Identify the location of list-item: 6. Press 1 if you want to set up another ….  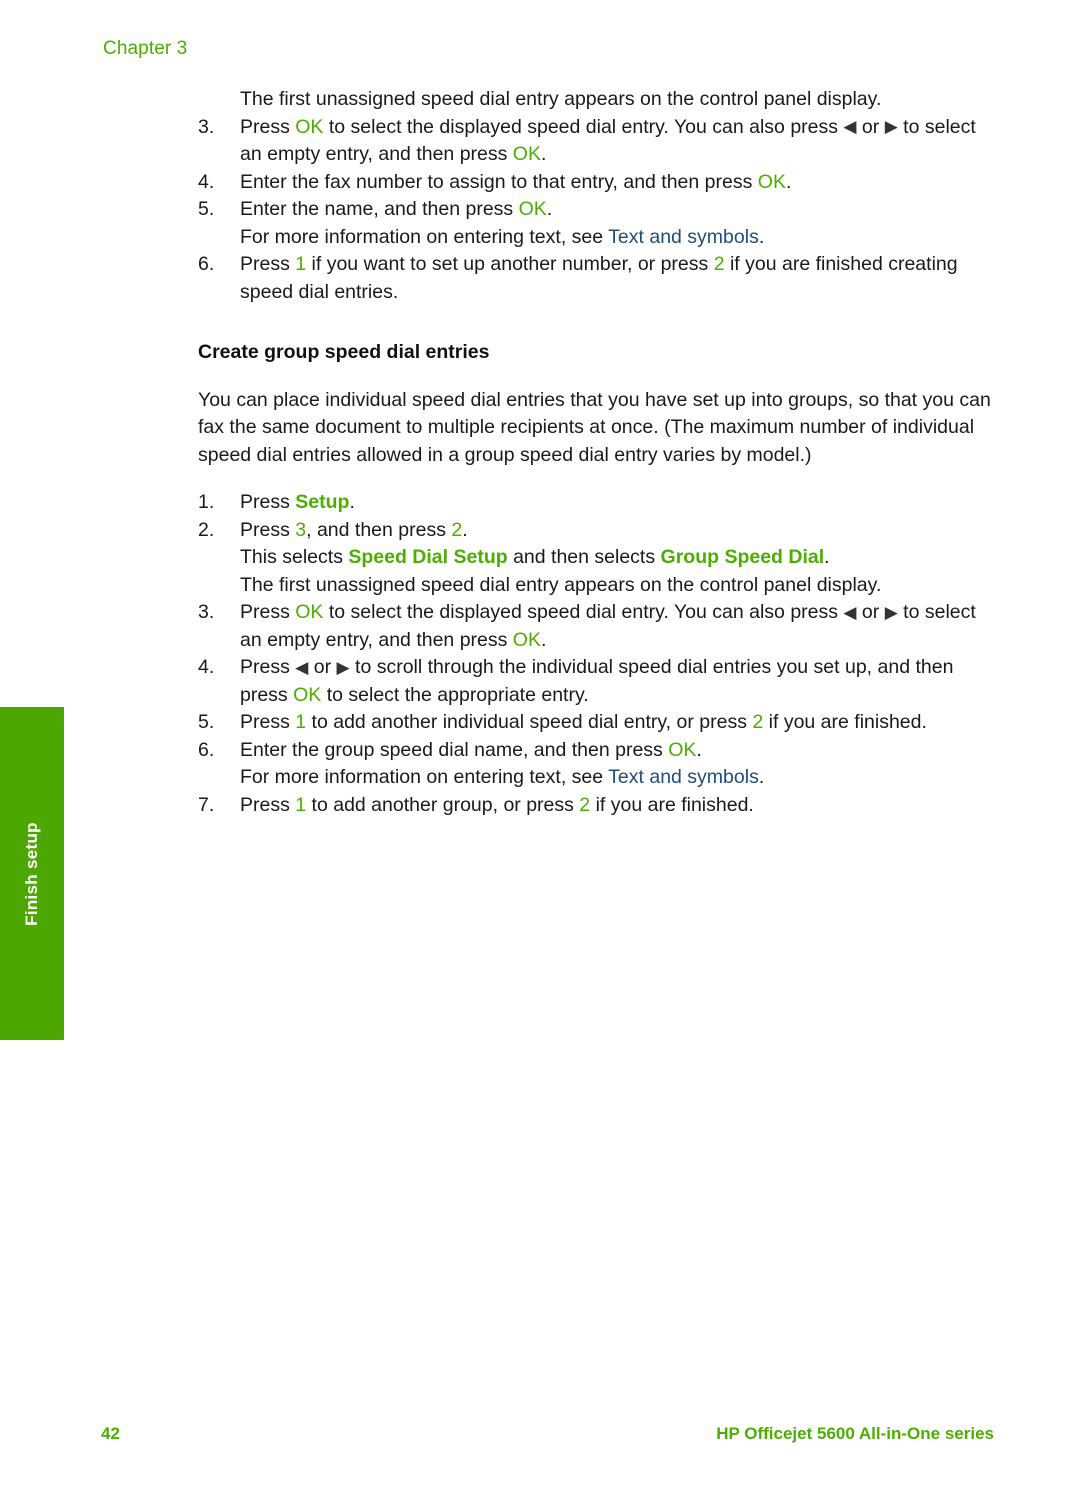
(598, 278).